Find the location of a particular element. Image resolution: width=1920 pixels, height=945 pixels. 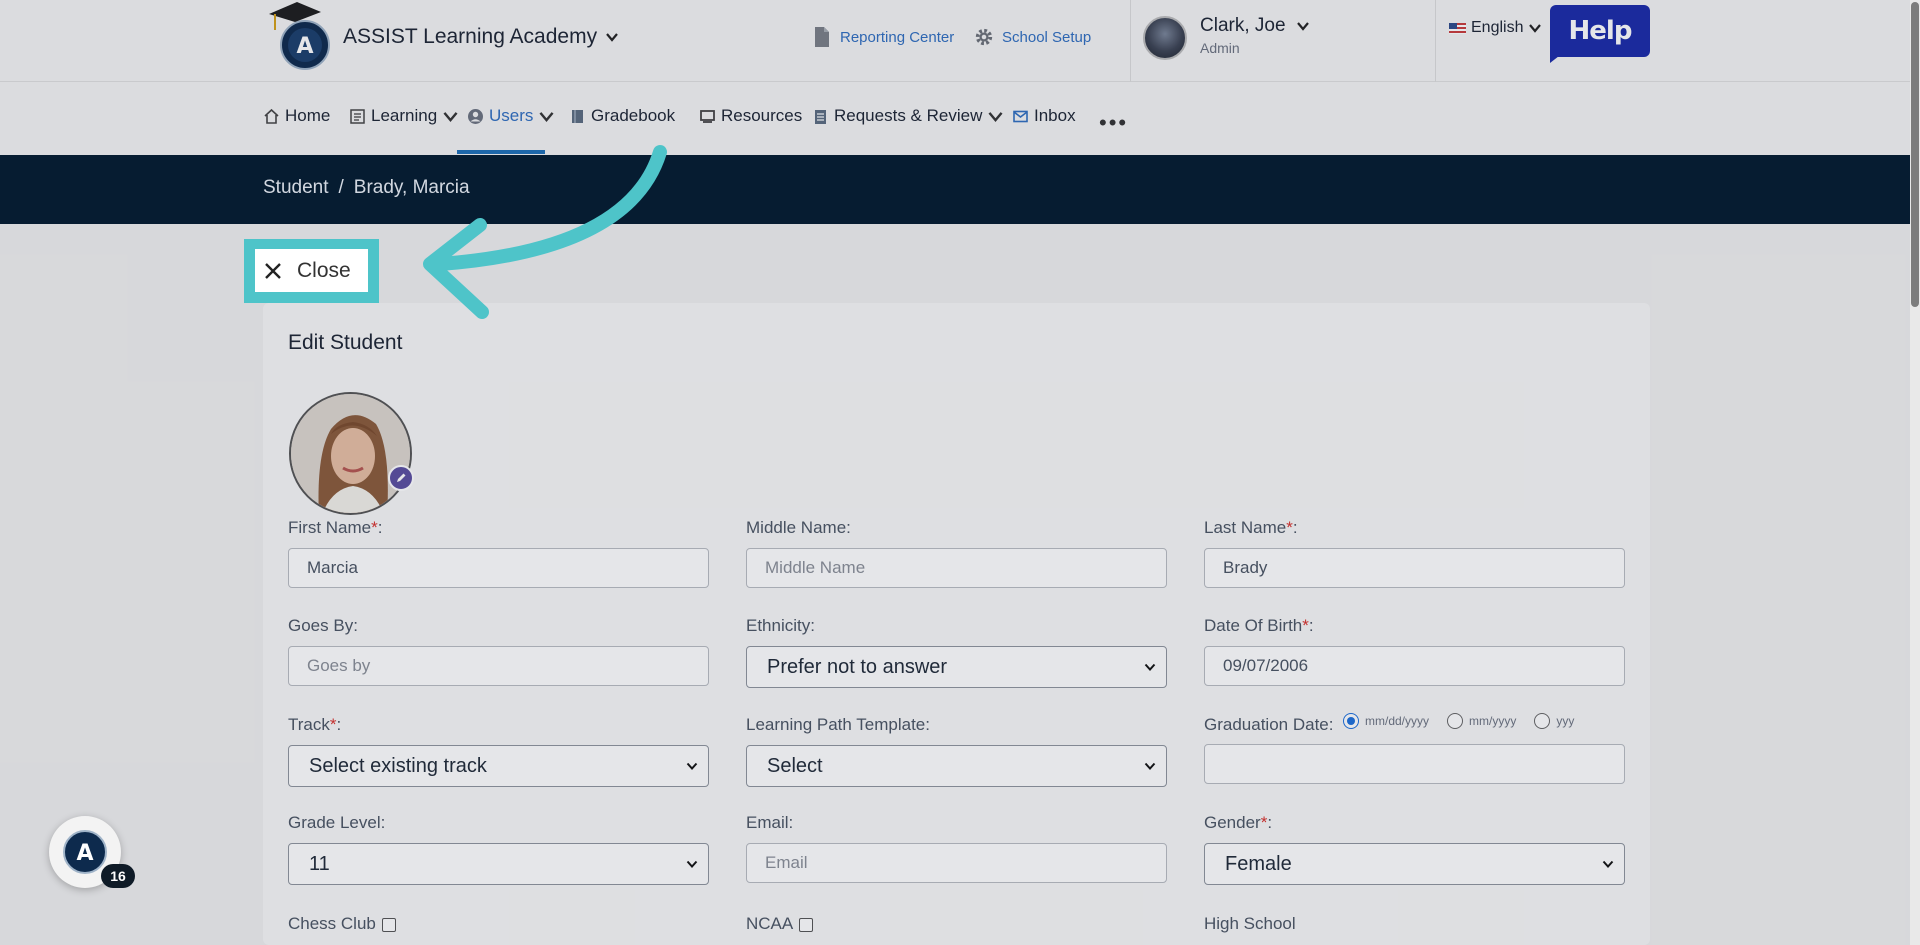

school-setup-link: School Setup is located at coordinates (1032, 37).